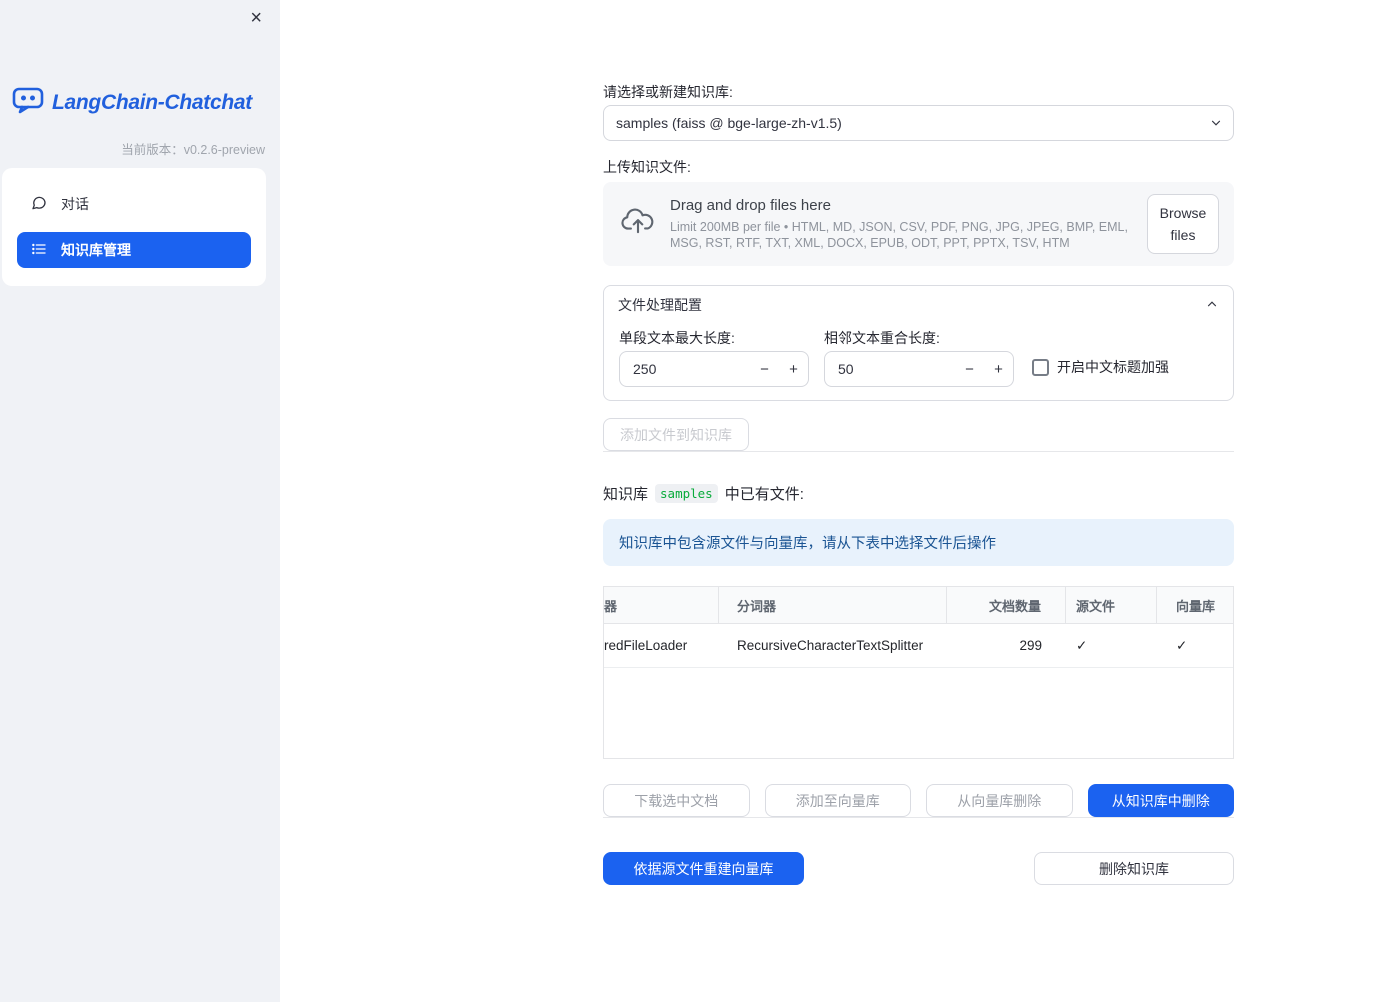 The image size is (1380, 1002). Describe the element at coordinates (638, 224) in the screenshot. I see `cloud-upload-icon` at that location.